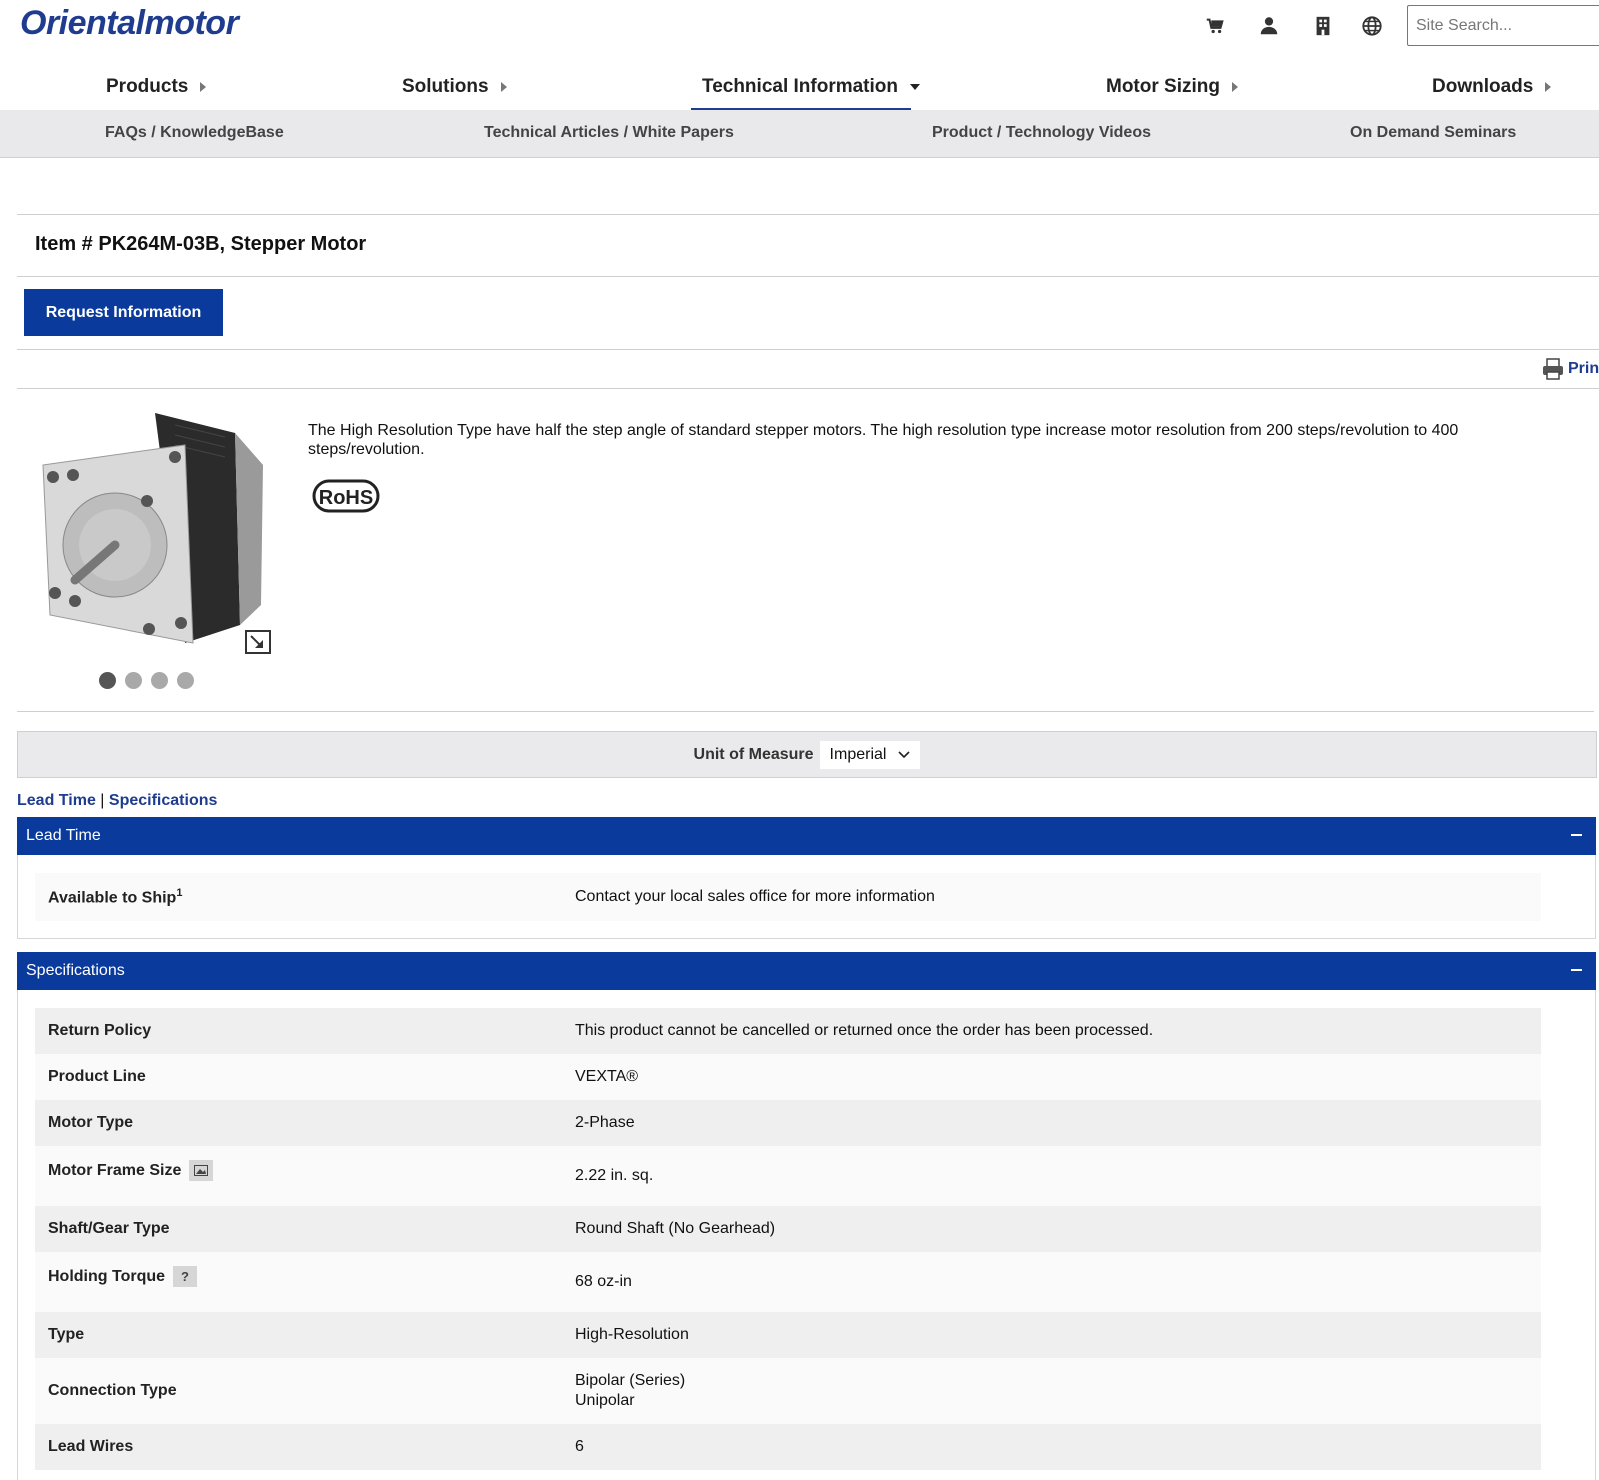  What do you see at coordinates (1323, 26) in the screenshot?
I see `building-icon` at bounding box center [1323, 26].